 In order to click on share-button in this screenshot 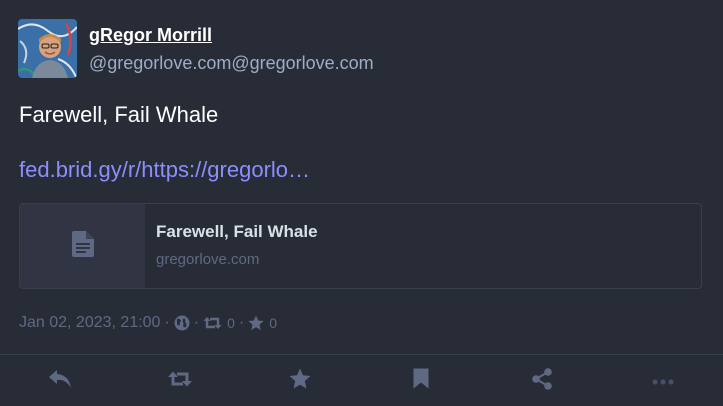, I will do `click(542, 381)`.